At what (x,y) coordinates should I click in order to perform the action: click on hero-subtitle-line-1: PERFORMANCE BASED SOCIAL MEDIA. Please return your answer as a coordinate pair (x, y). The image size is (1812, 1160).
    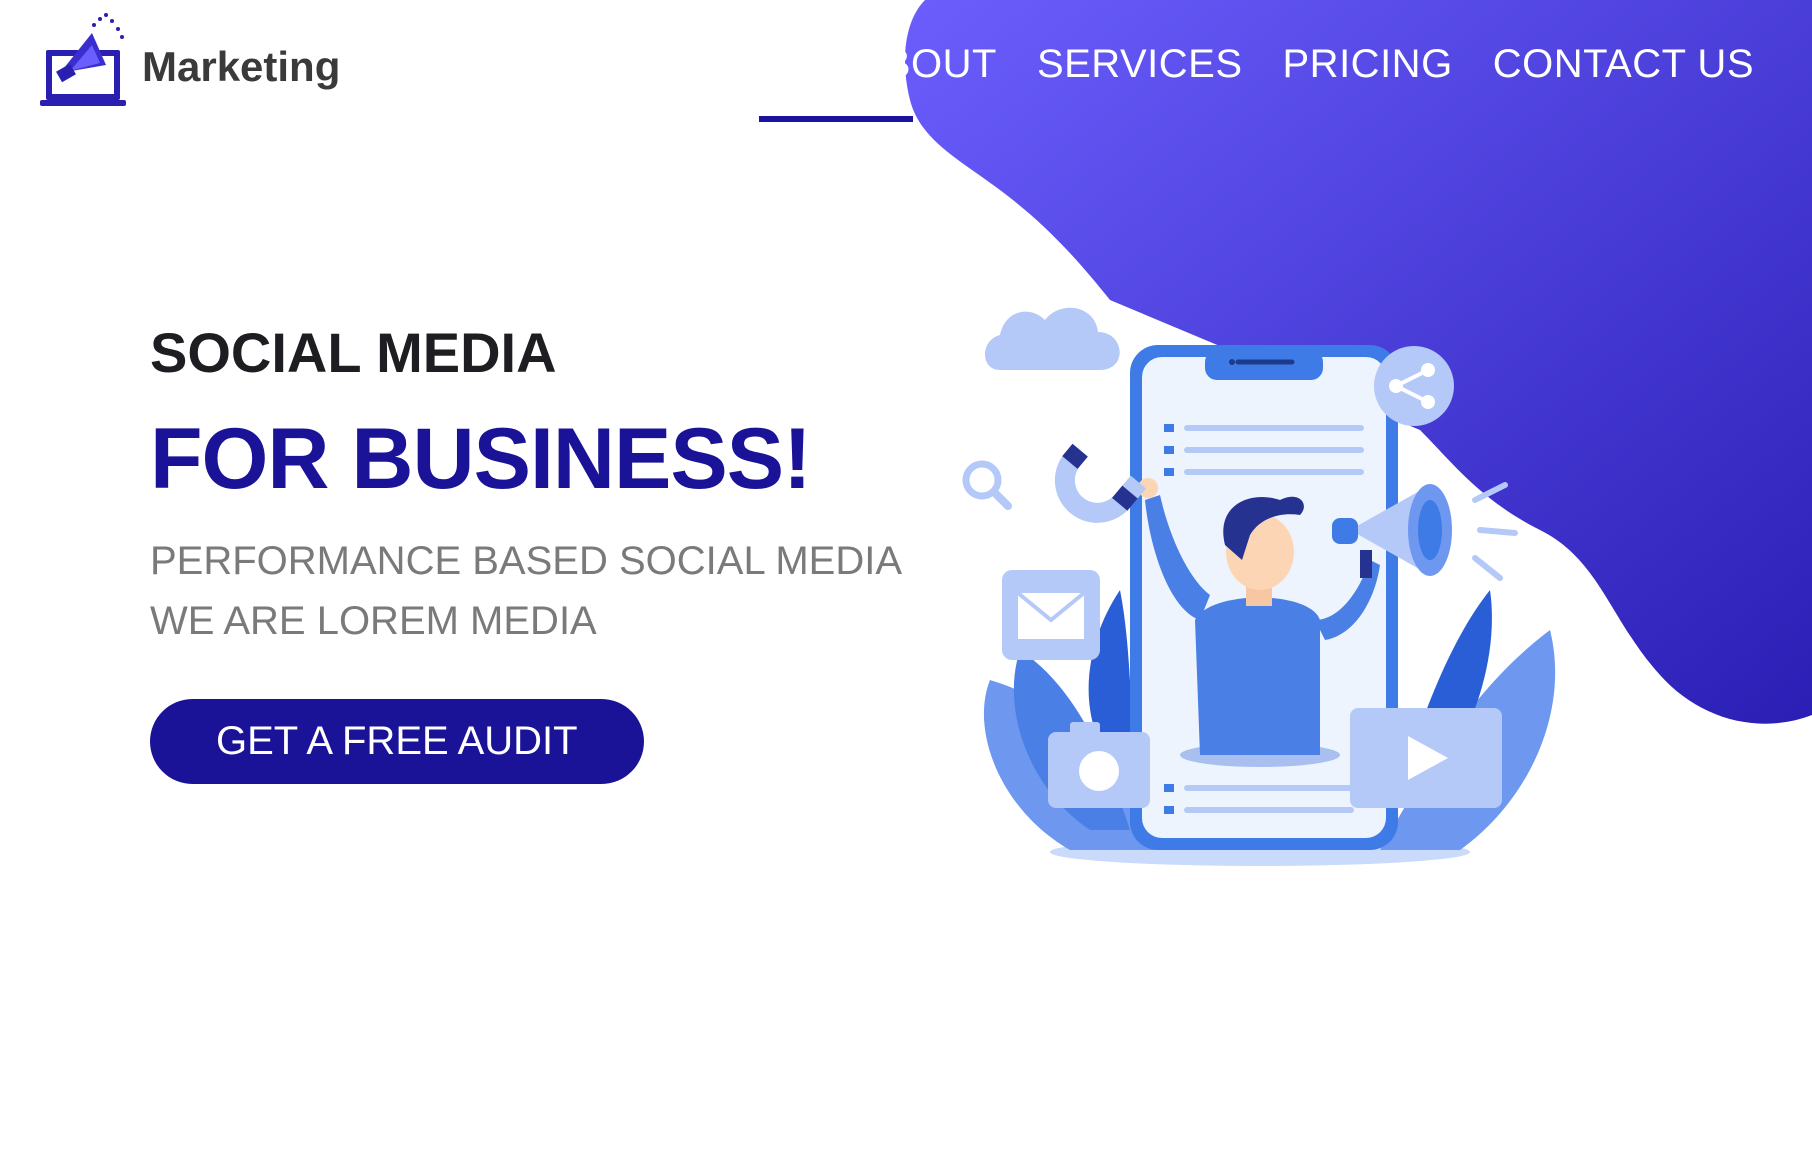
    Looking at the image, I should click on (526, 561).